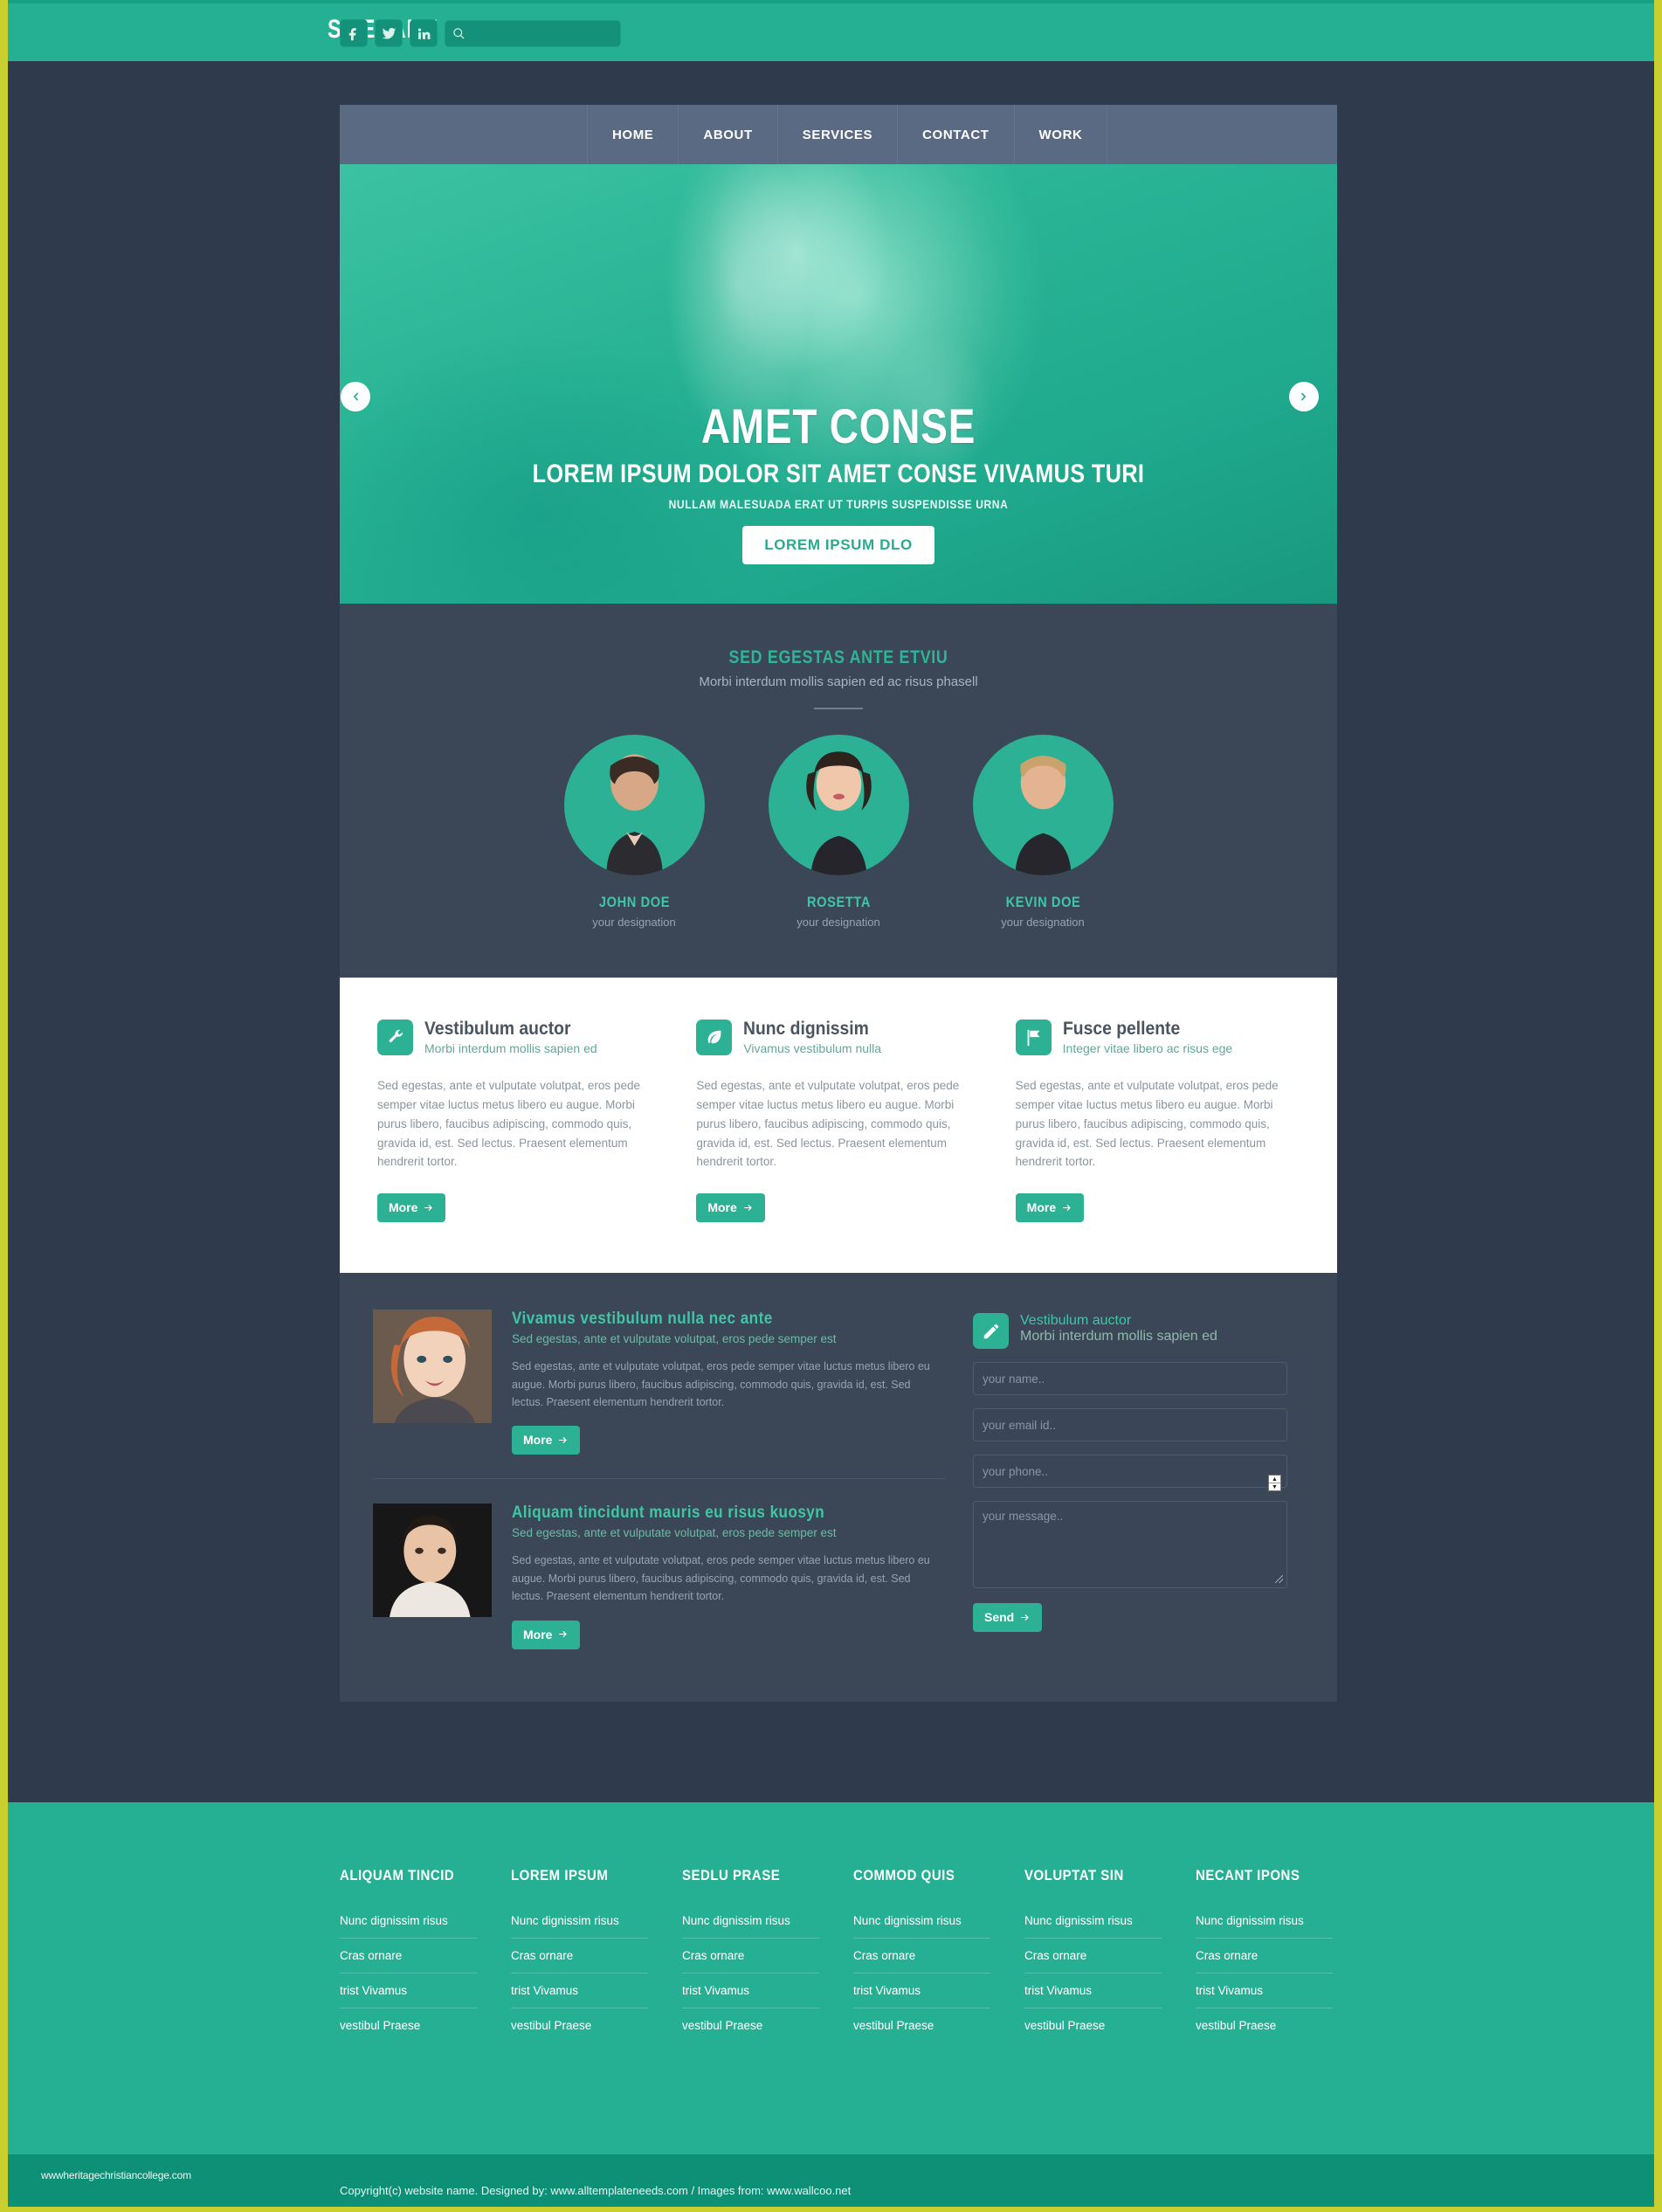  Describe the element at coordinates (541, 33) in the screenshot. I see `search-input` at that location.